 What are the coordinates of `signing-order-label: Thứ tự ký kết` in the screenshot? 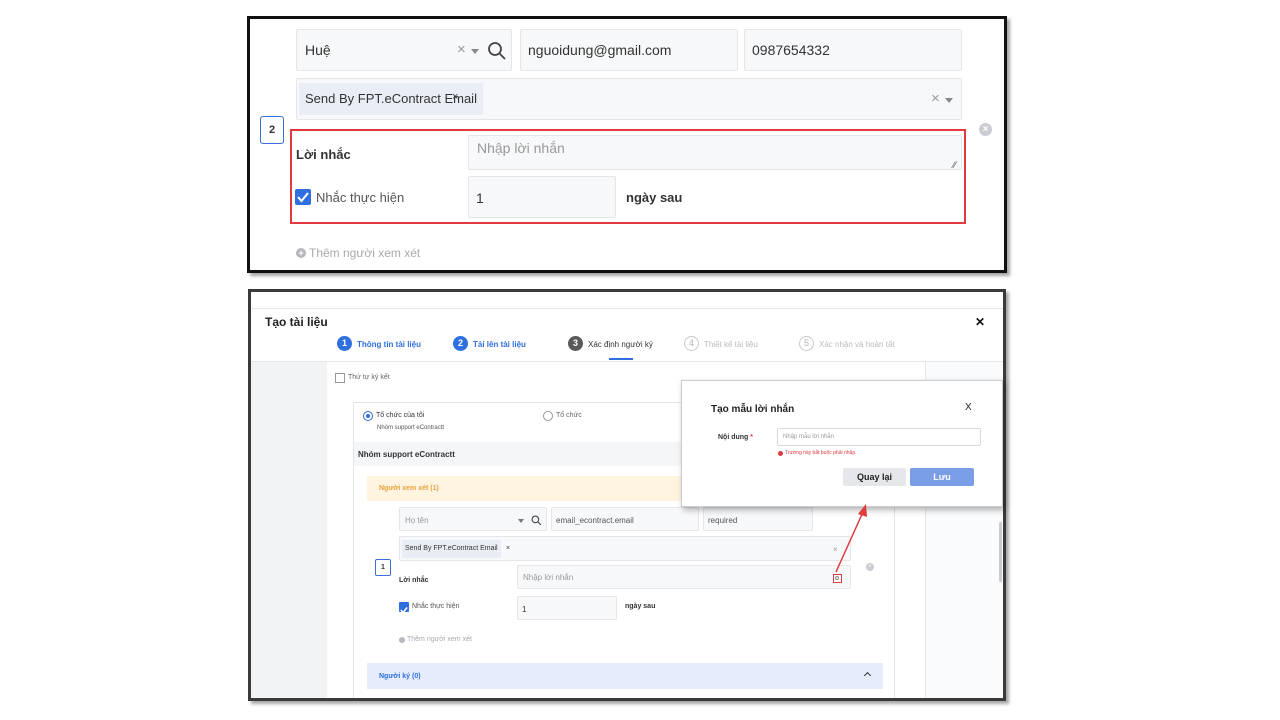 It's located at (369, 377).